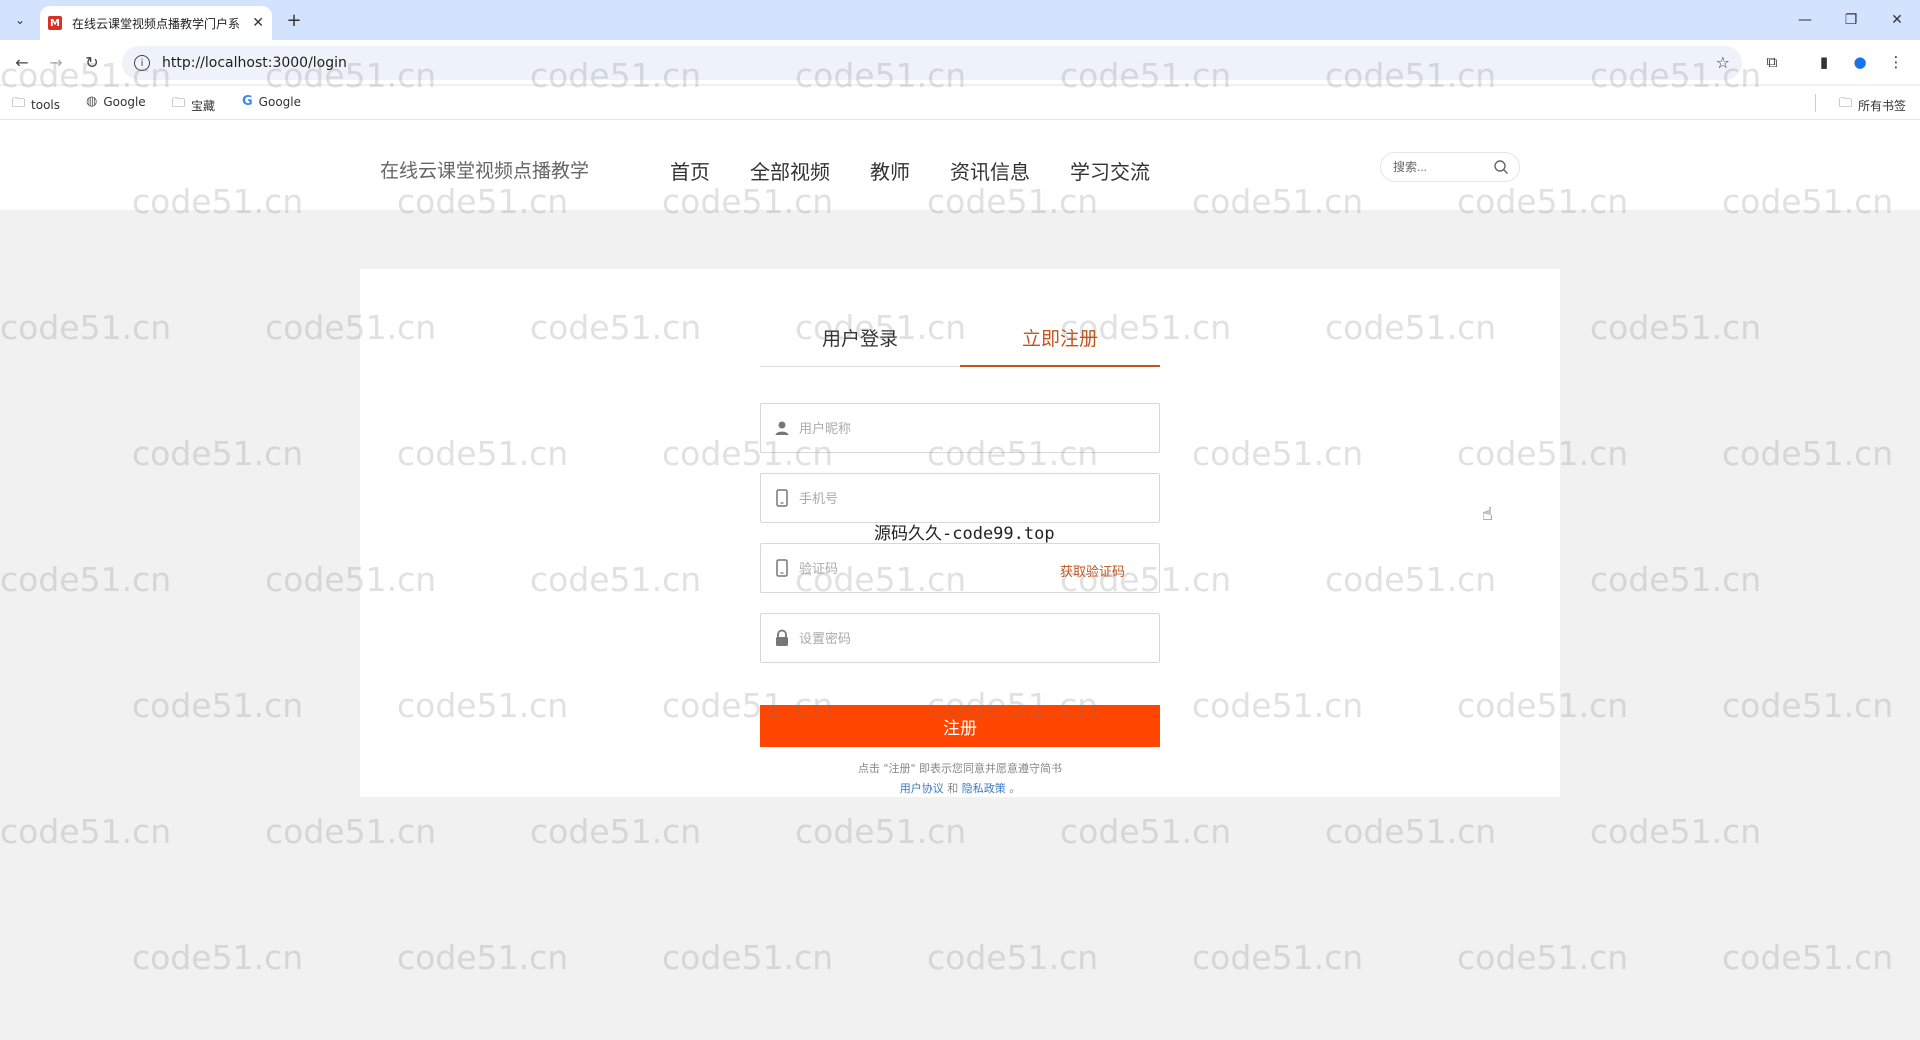 Image resolution: width=1920 pixels, height=1040 pixels. Describe the element at coordinates (690, 170) in the screenshot. I see `nav-home: 首页` at that location.